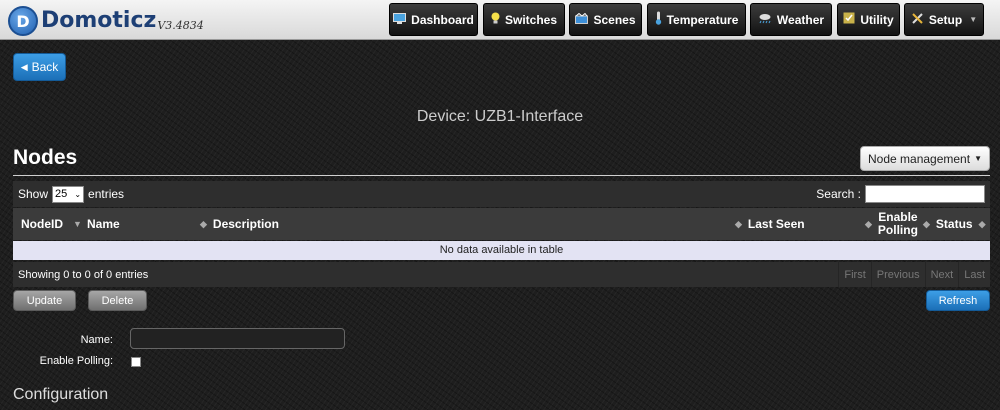  Describe the element at coordinates (854, 274) in the screenshot. I see `pager-first: First` at that location.